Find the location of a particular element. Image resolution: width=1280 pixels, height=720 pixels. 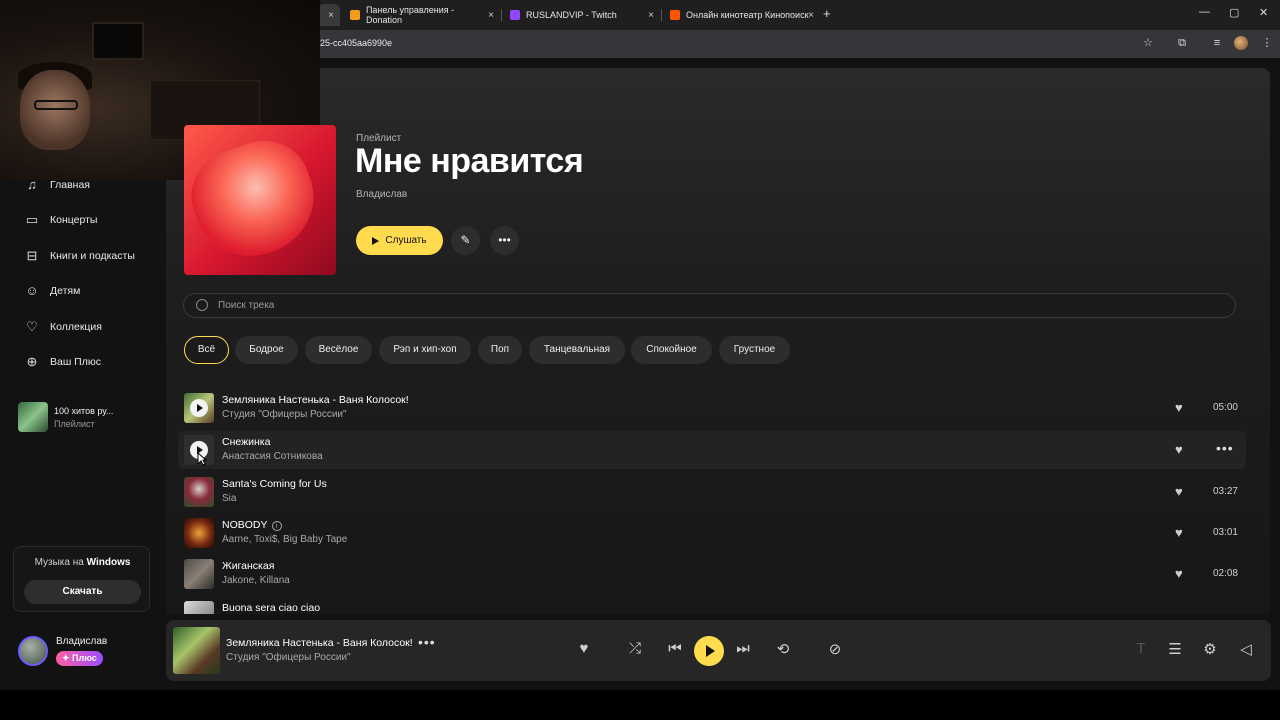

minimize-icon: — is located at coordinates (1204, 12).